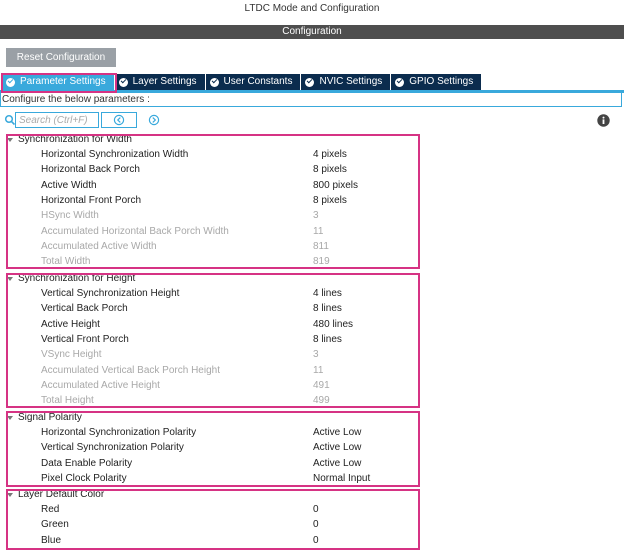 This screenshot has width=624, height=552. I want to click on tab-user-constants: User Constants, so click(253, 82).